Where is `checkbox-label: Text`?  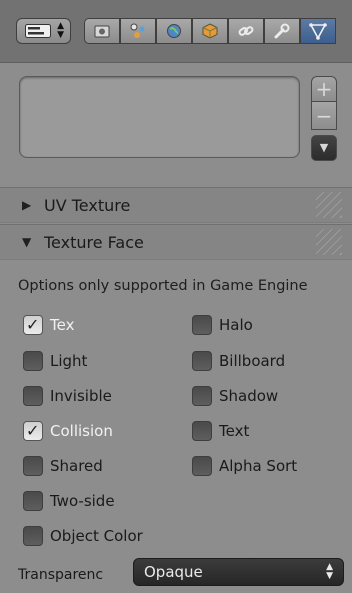
checkbox-label: Text is located at coordinates (234, 431).